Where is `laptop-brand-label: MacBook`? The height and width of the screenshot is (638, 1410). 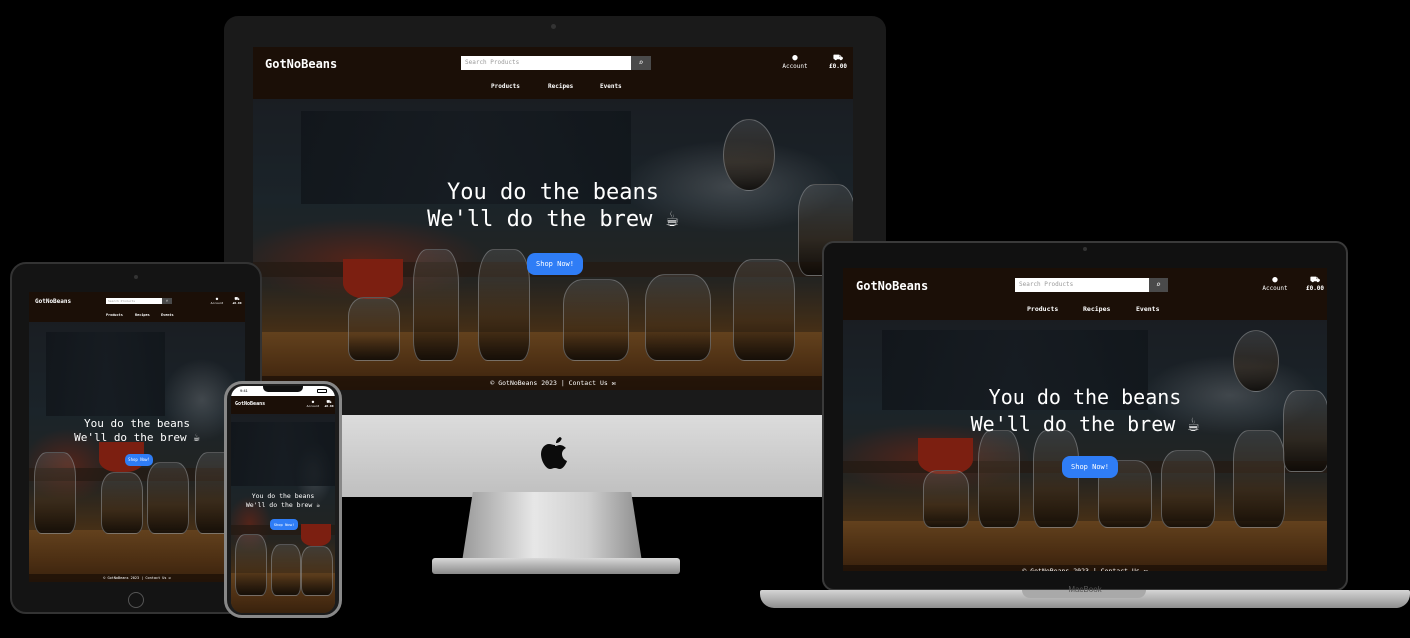
laptop-brand-label: MacBook is located at coordinates (1085, 589).